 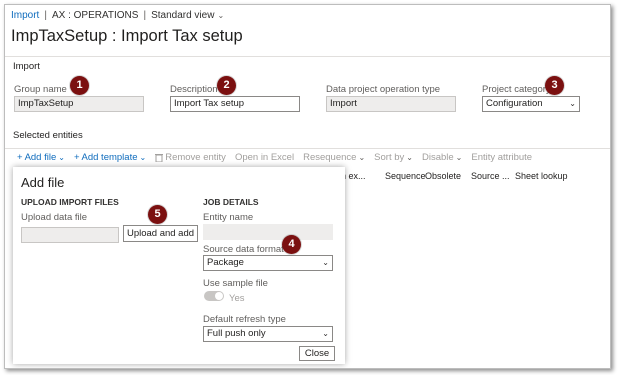 I want to click on resequence-label: Resequence, so click(x=330, y=157).